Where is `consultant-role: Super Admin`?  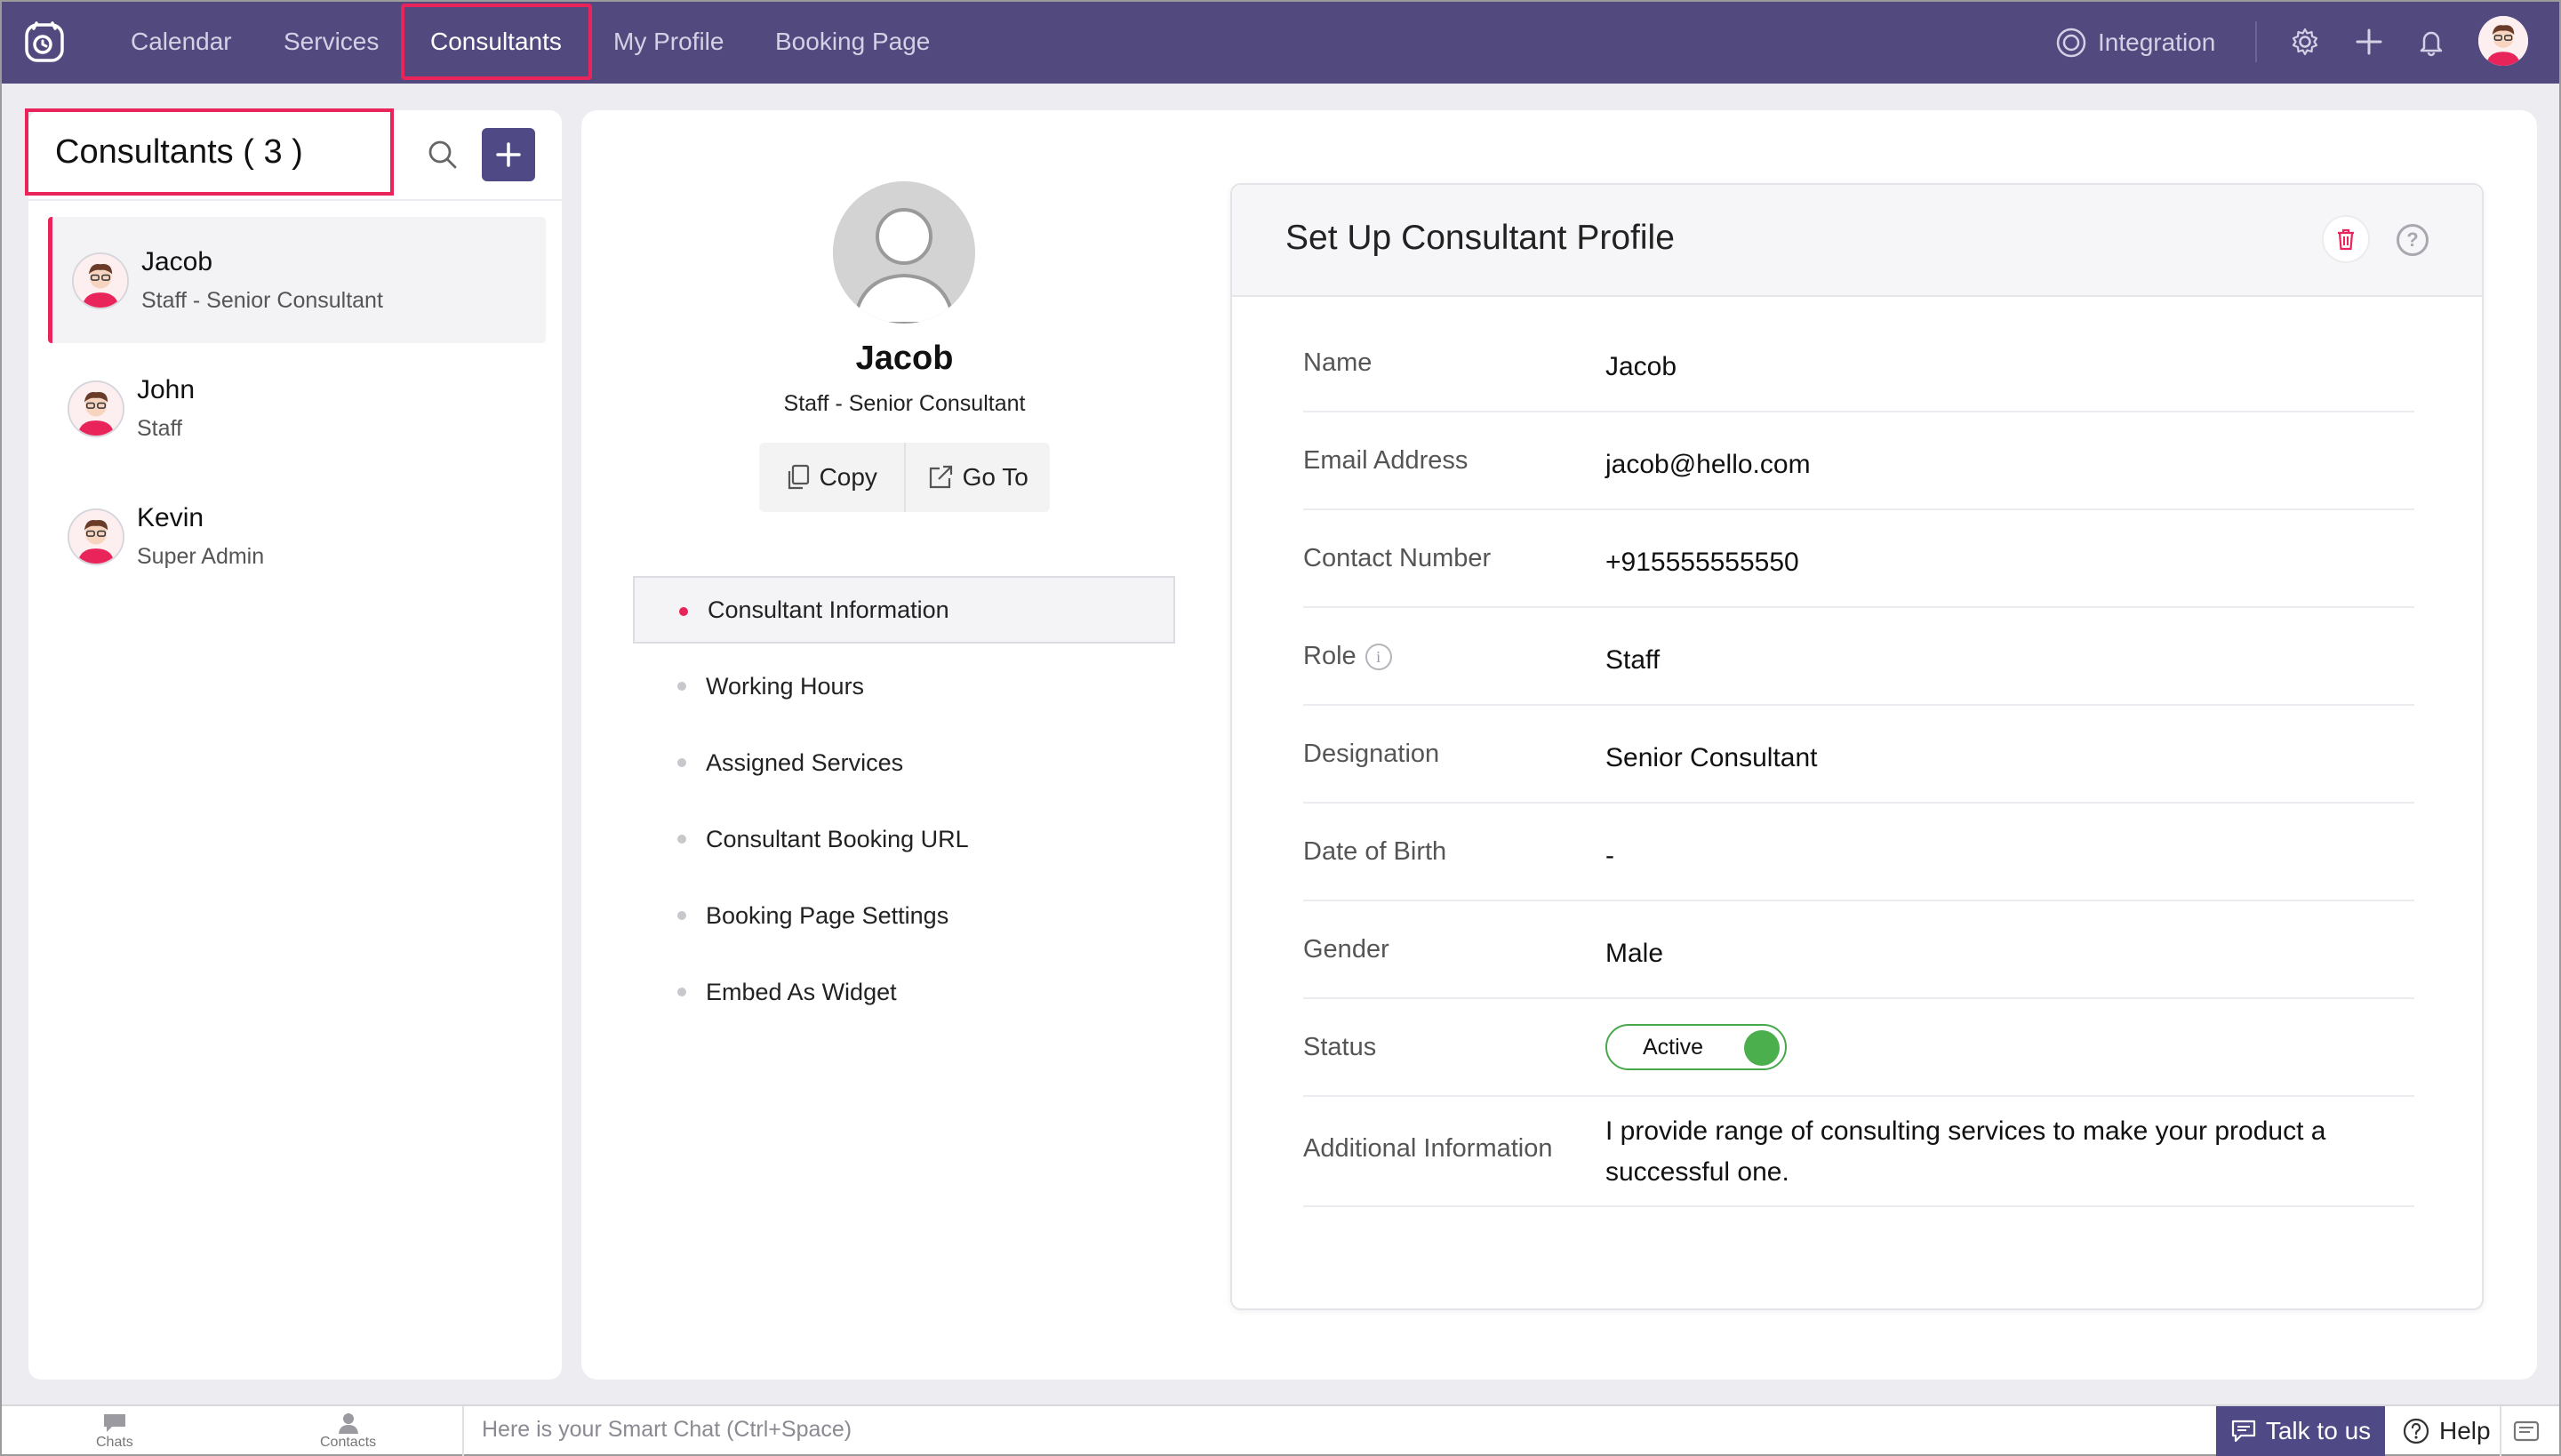
consultant-role: Super Admin is located at coordinates (201, 556).